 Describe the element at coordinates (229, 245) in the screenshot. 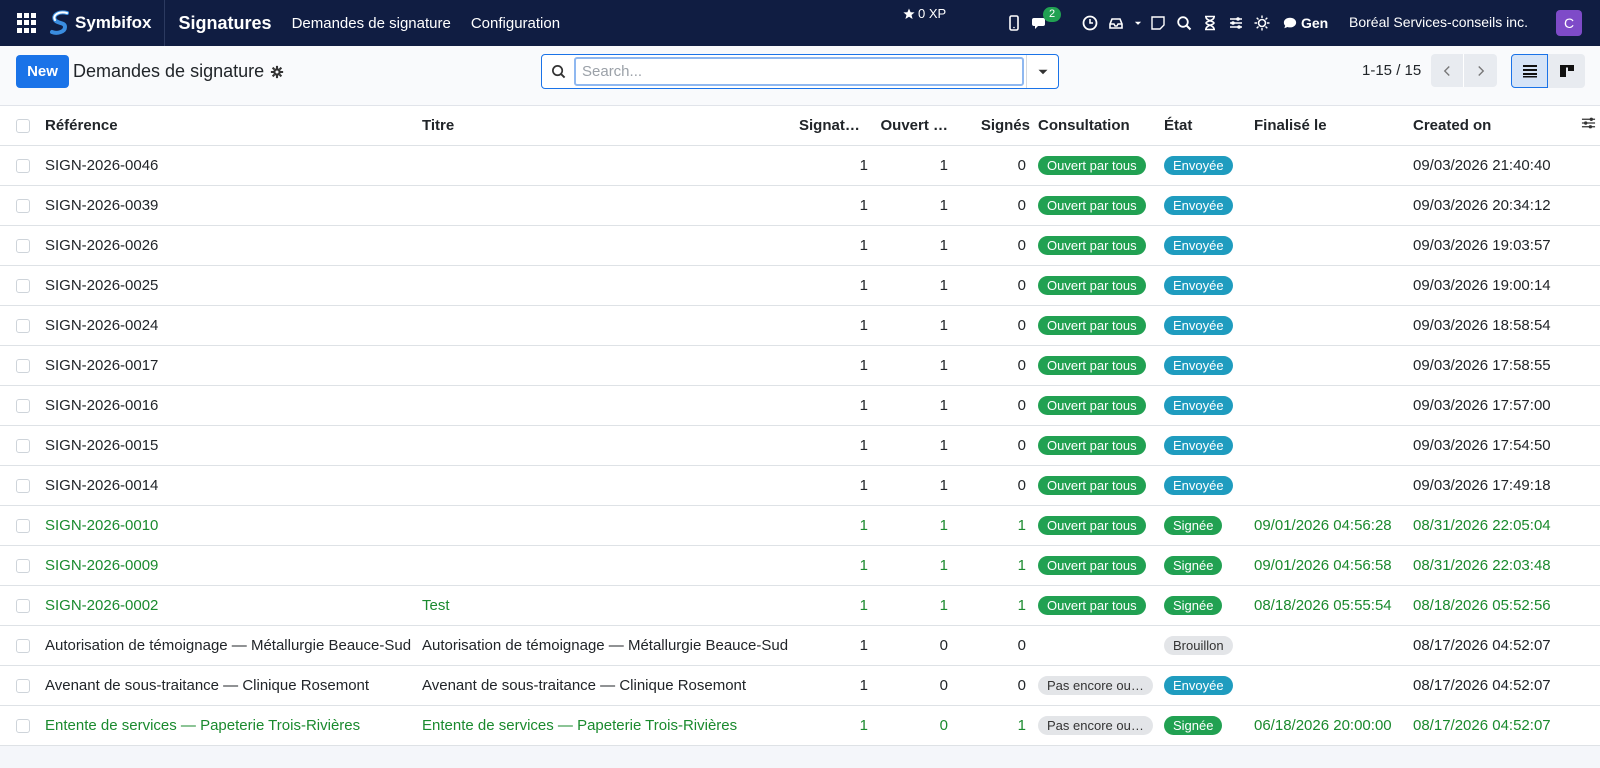

I see `cell-reference: SIGN-2026-0026` at that location.